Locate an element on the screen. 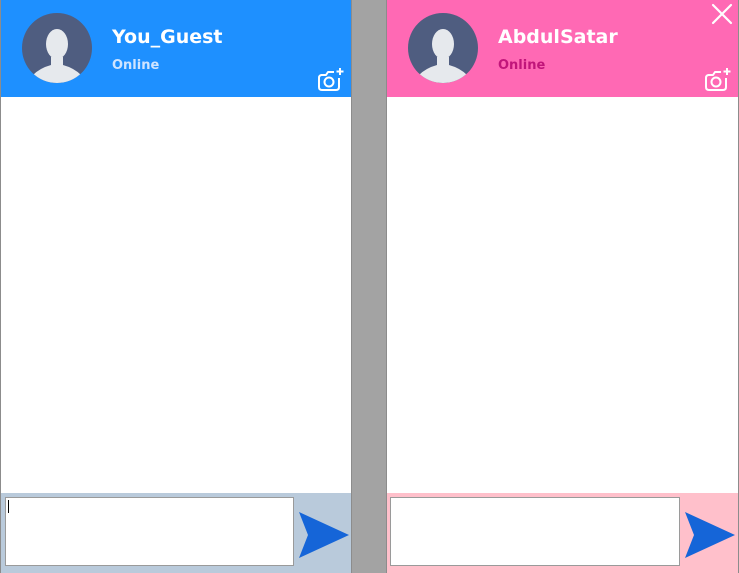 This screenshot has width=739, height=573. left-chat-header: You_Guest Online is located at coordinates (176, 48).